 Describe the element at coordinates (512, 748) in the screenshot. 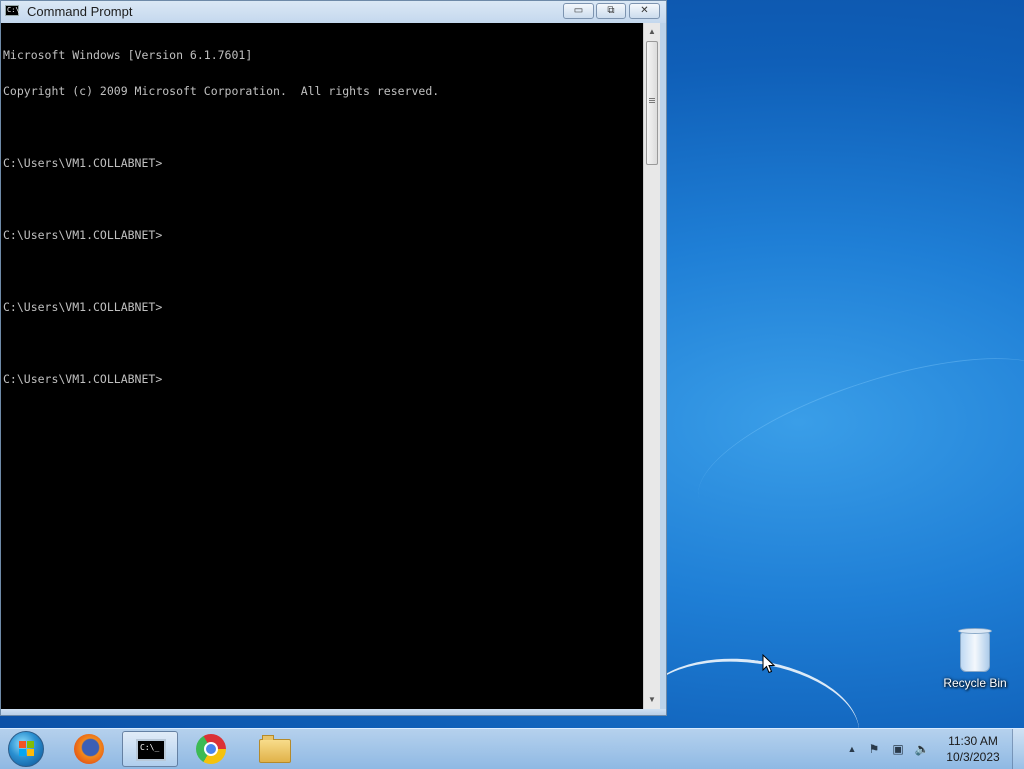

I see `taskbar: C:\_ ▲ ⚑ ▣ 🔈 11:30 AM 10/3/2023` at that location.